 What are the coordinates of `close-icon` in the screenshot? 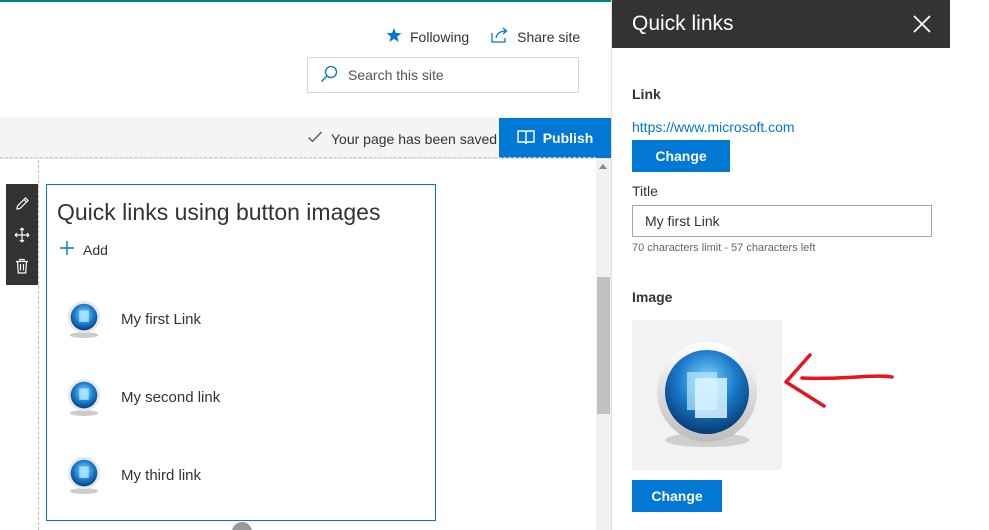 It's located at (922, 24).